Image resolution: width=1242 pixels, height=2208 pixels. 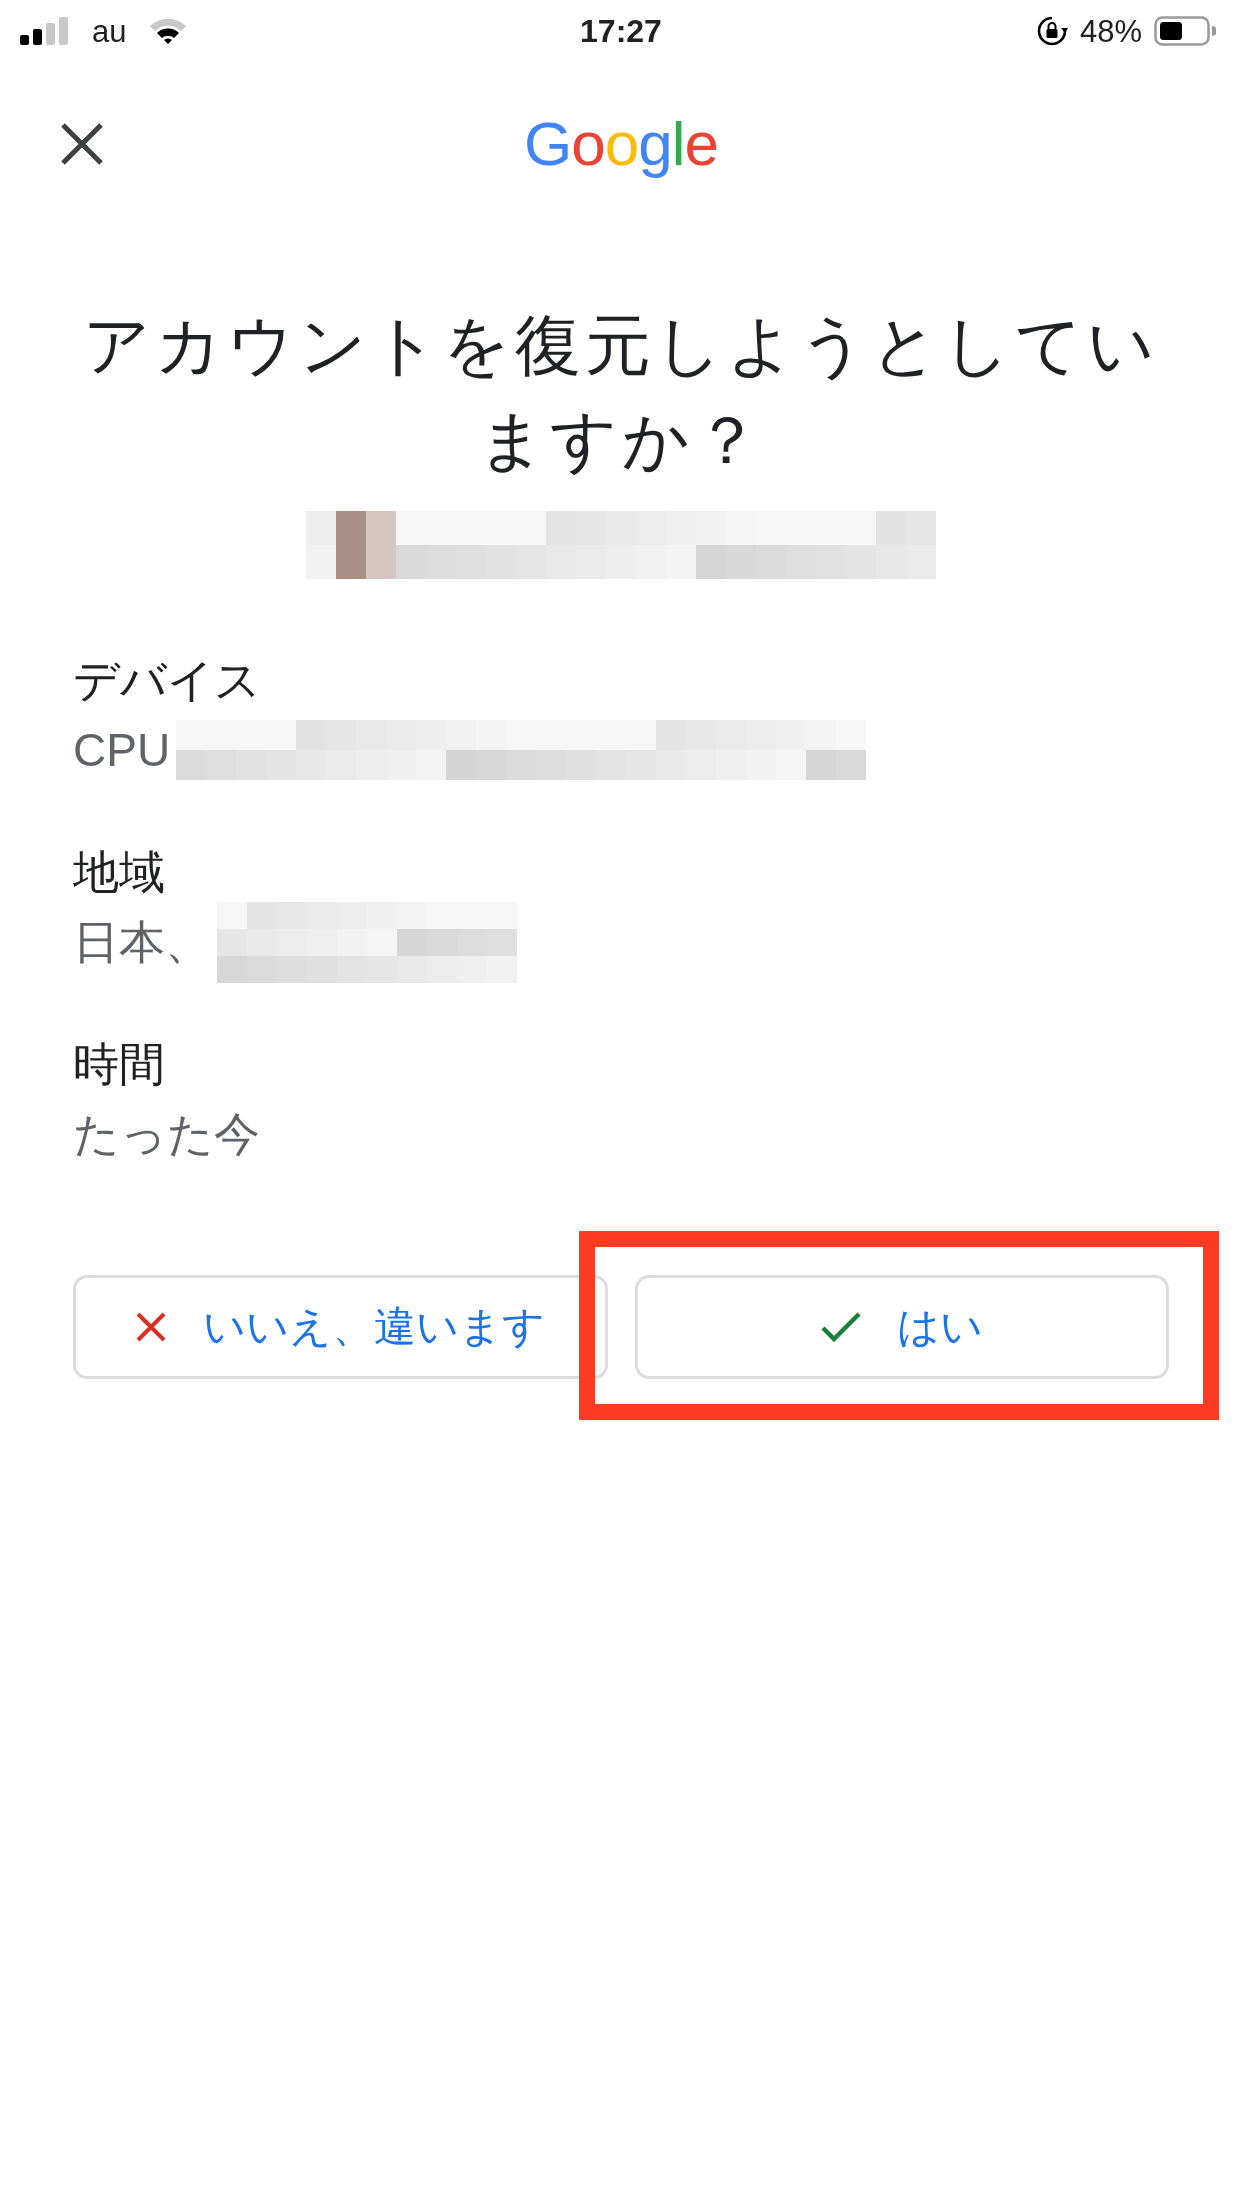 I want to click on battery-percent: 48%, so click(x=1110, y=31).